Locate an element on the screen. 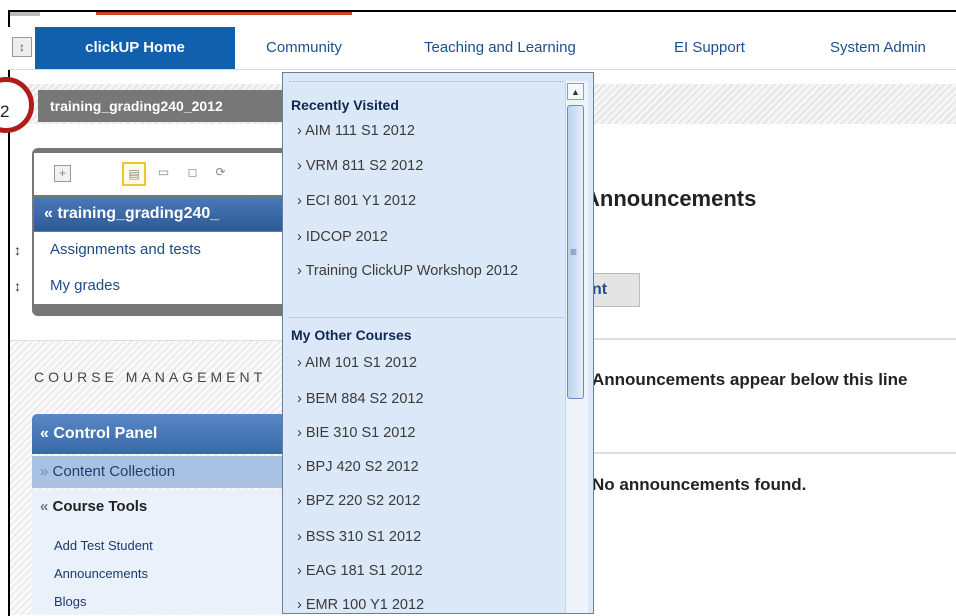  course-label: BPJ 420 S2 2012 is located at coordinates (362, 467).